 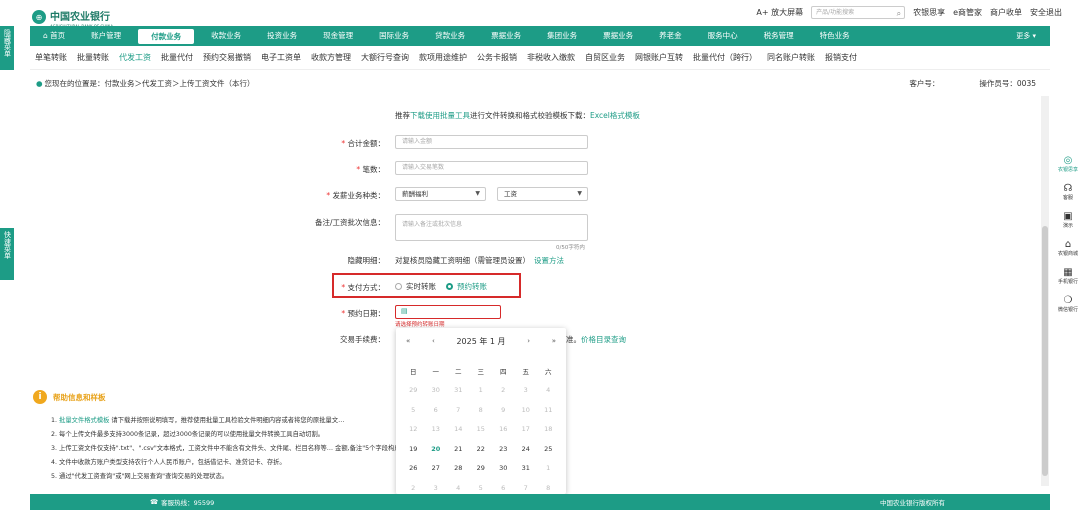 I want to click on nav-service: 服务中心, so click(x=723, y=36).